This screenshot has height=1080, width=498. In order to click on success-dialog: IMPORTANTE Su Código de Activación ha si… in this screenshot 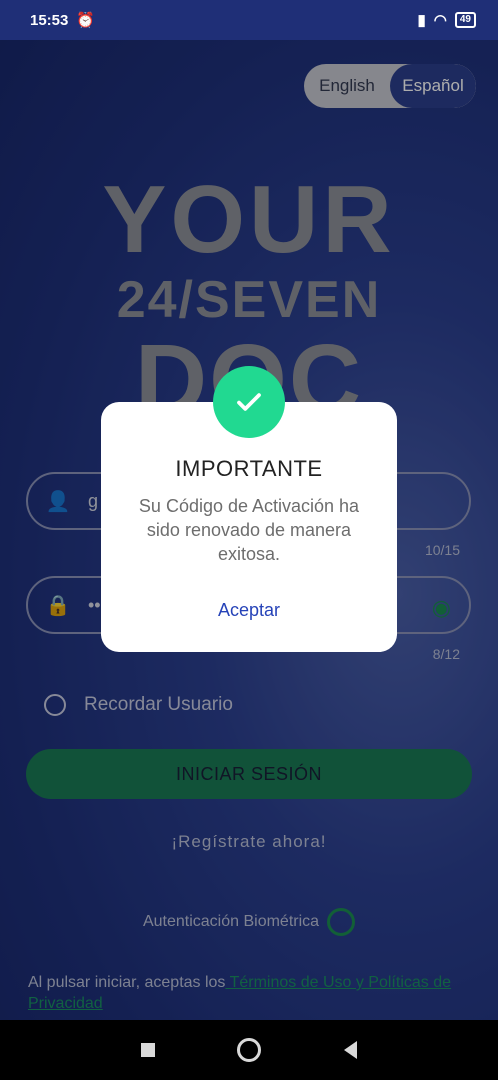, I will do `click(249, 527)`.